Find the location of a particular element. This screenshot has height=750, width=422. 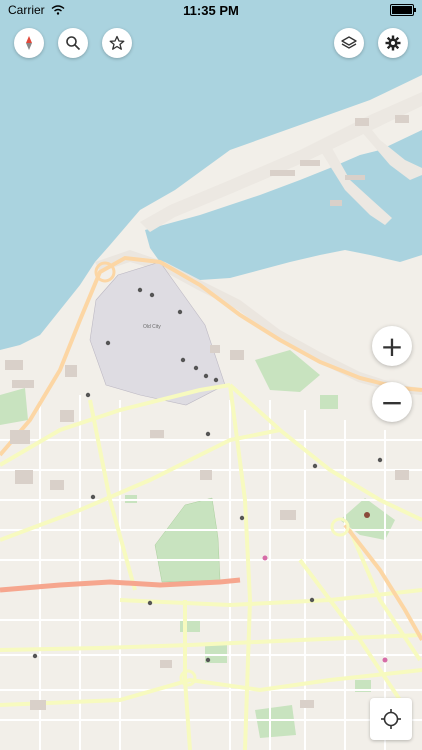

zoom-in-button: + is located at coordinates (392, 346).